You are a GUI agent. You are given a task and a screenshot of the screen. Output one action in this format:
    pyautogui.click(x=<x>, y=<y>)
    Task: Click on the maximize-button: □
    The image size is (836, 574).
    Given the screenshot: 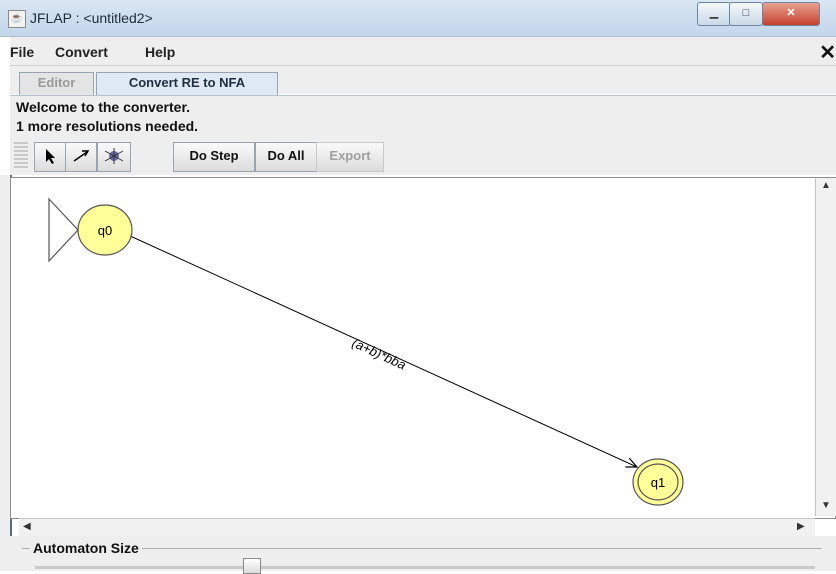 What is the action you would take?
    pyautogui.click(x=746, y=14)
    